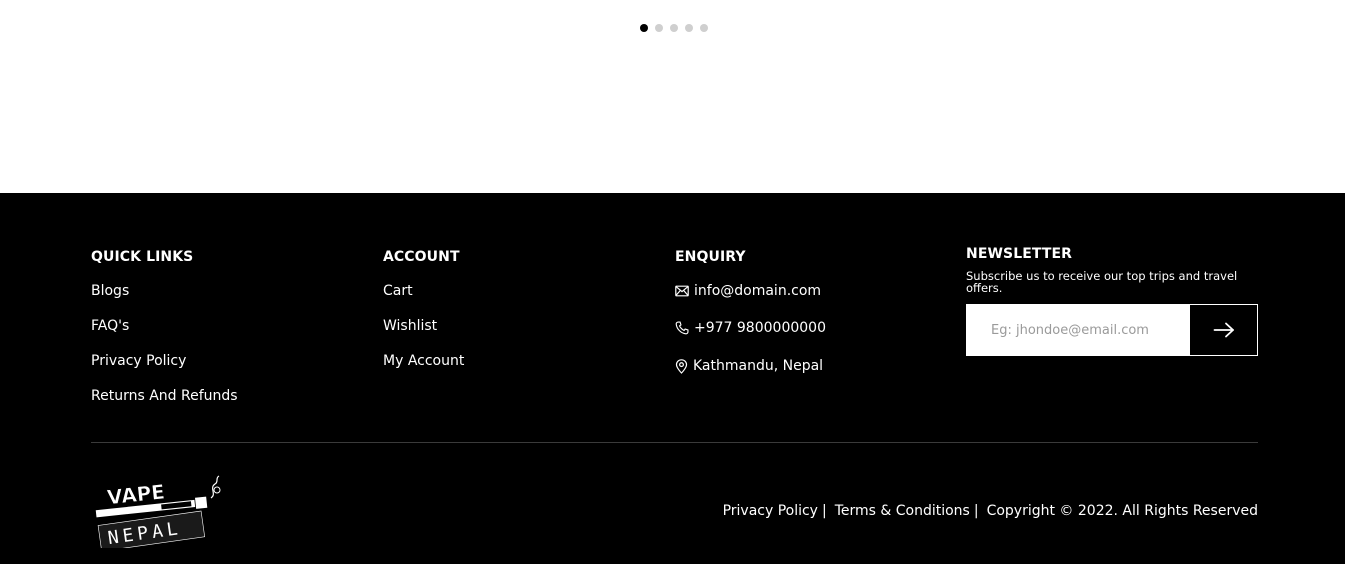 This screenshot has height=564, width=1345. Describe the element at coordinates (110, 326) in the screenshot. I see `faqs-link: FAQ's` at that location.